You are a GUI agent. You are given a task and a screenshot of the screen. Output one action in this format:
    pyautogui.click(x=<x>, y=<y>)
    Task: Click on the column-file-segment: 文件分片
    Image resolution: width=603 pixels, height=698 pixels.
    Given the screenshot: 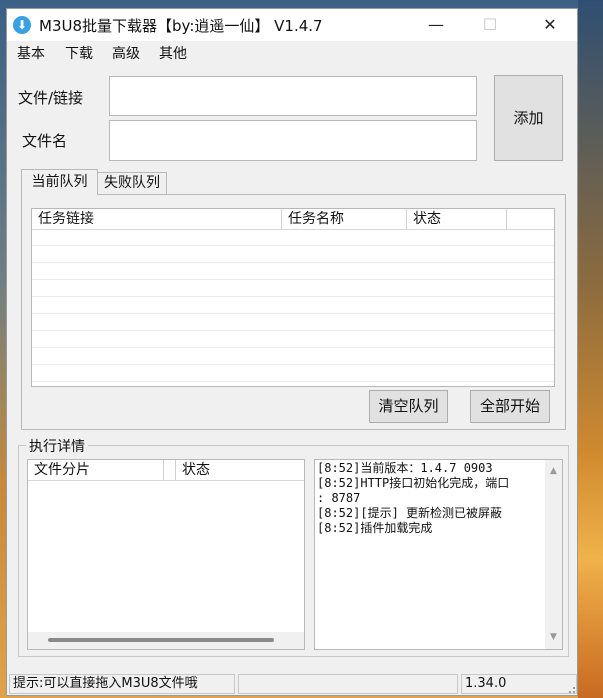 What is the action you would take?
    pyautogui.click(x=96, y=470)
    